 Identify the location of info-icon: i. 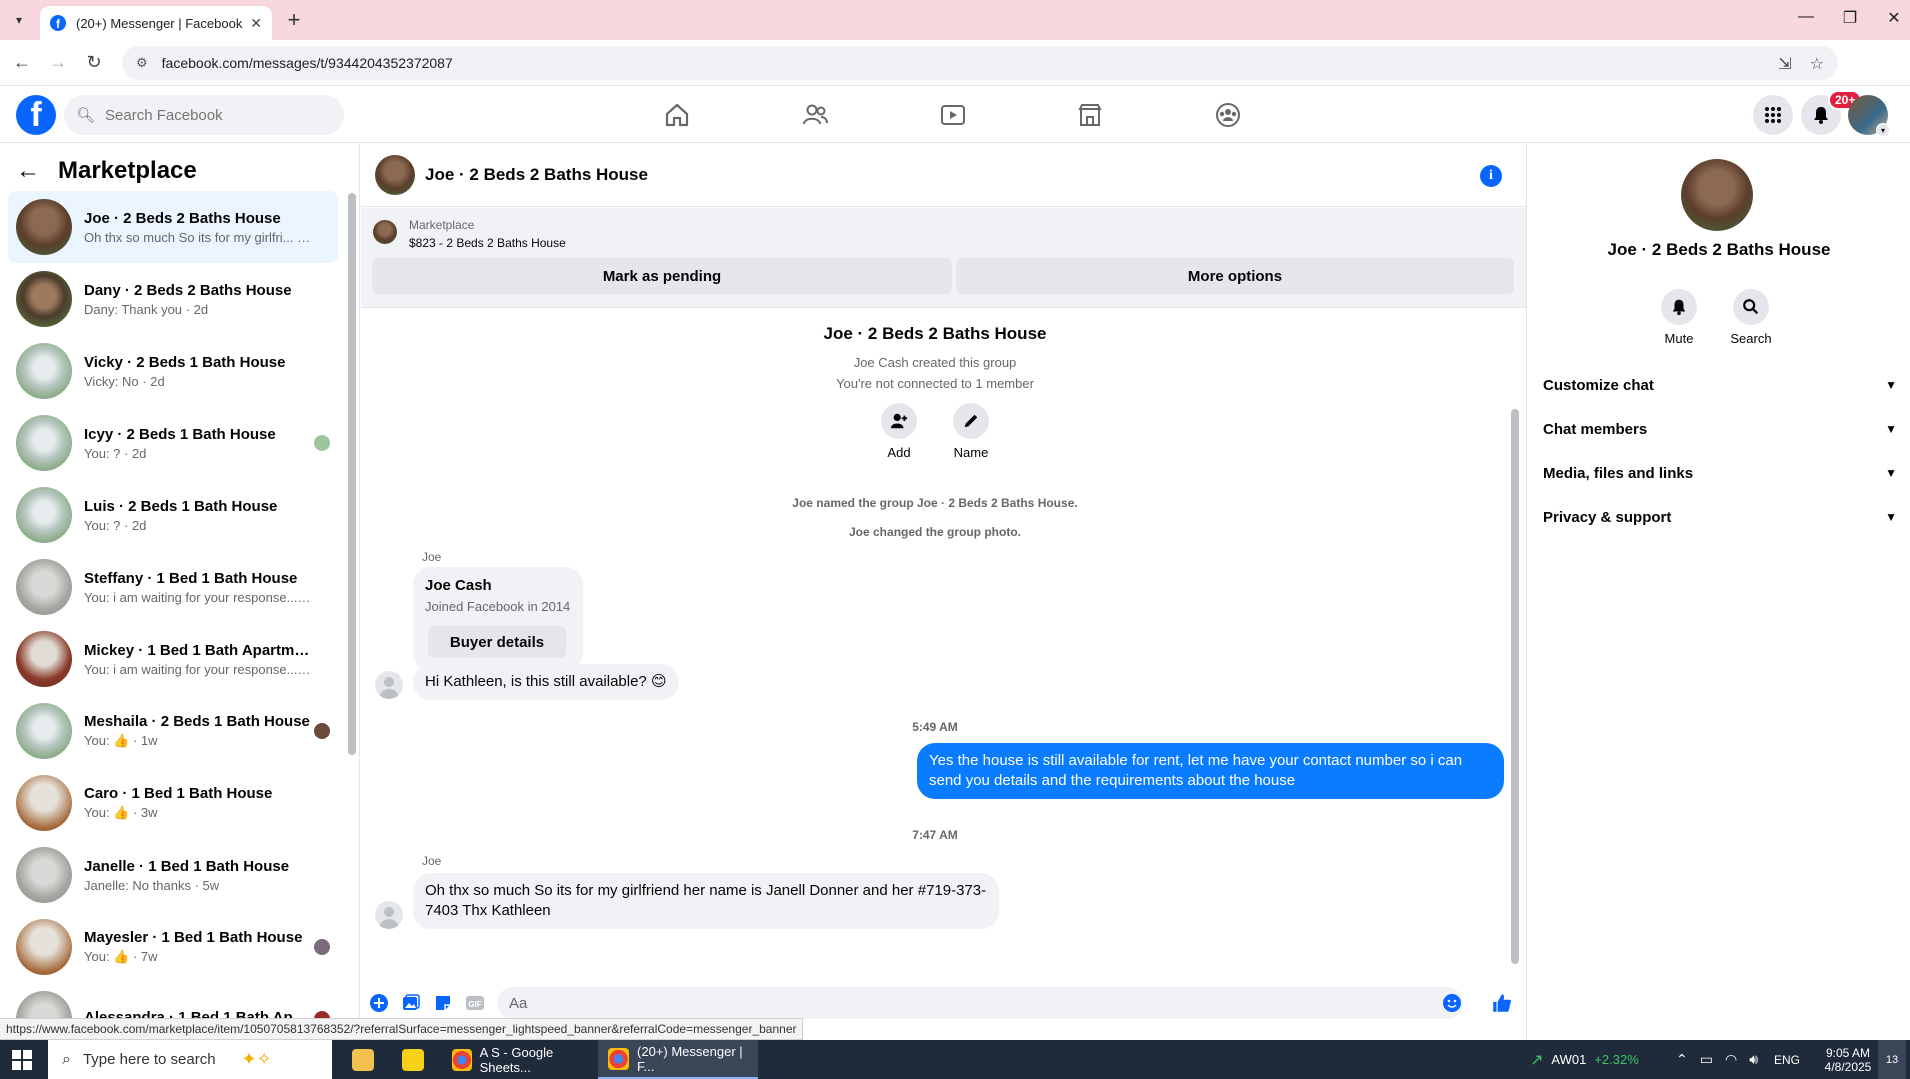
(1491, 176).